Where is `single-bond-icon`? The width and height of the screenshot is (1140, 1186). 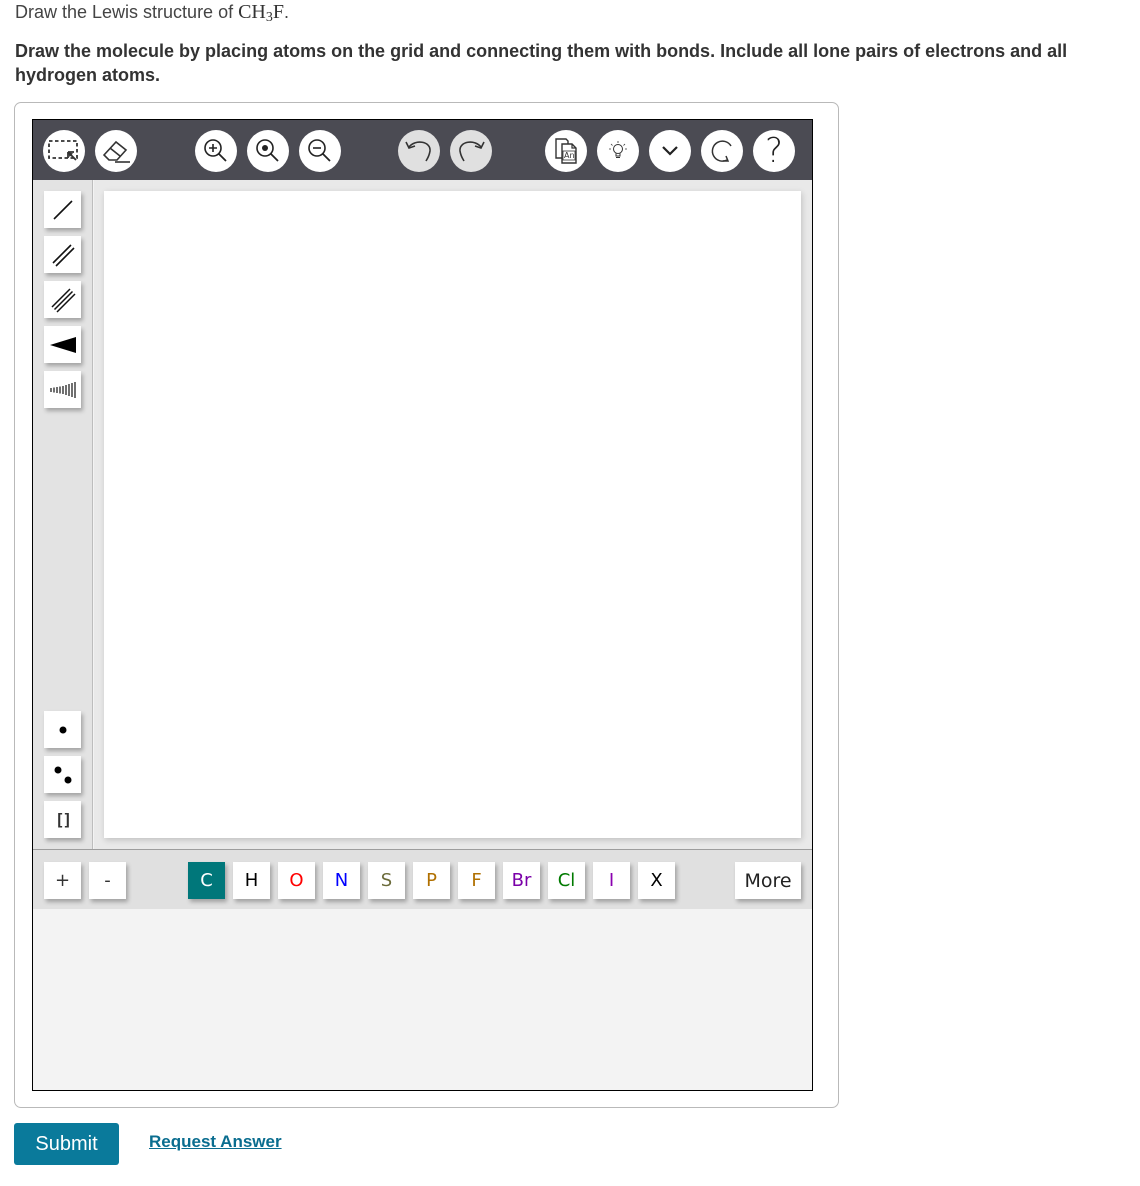 single-bond-icon is located at coordinates (62, 209).